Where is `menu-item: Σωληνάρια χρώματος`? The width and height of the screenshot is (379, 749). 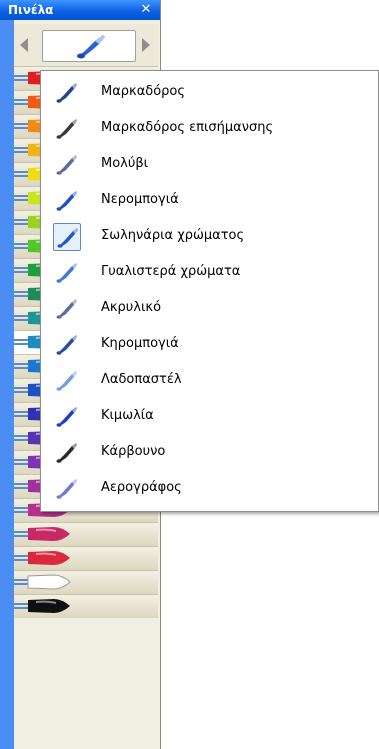
menu-item: Σωληνάρια χρώματος is located at coordinates (209, 236).